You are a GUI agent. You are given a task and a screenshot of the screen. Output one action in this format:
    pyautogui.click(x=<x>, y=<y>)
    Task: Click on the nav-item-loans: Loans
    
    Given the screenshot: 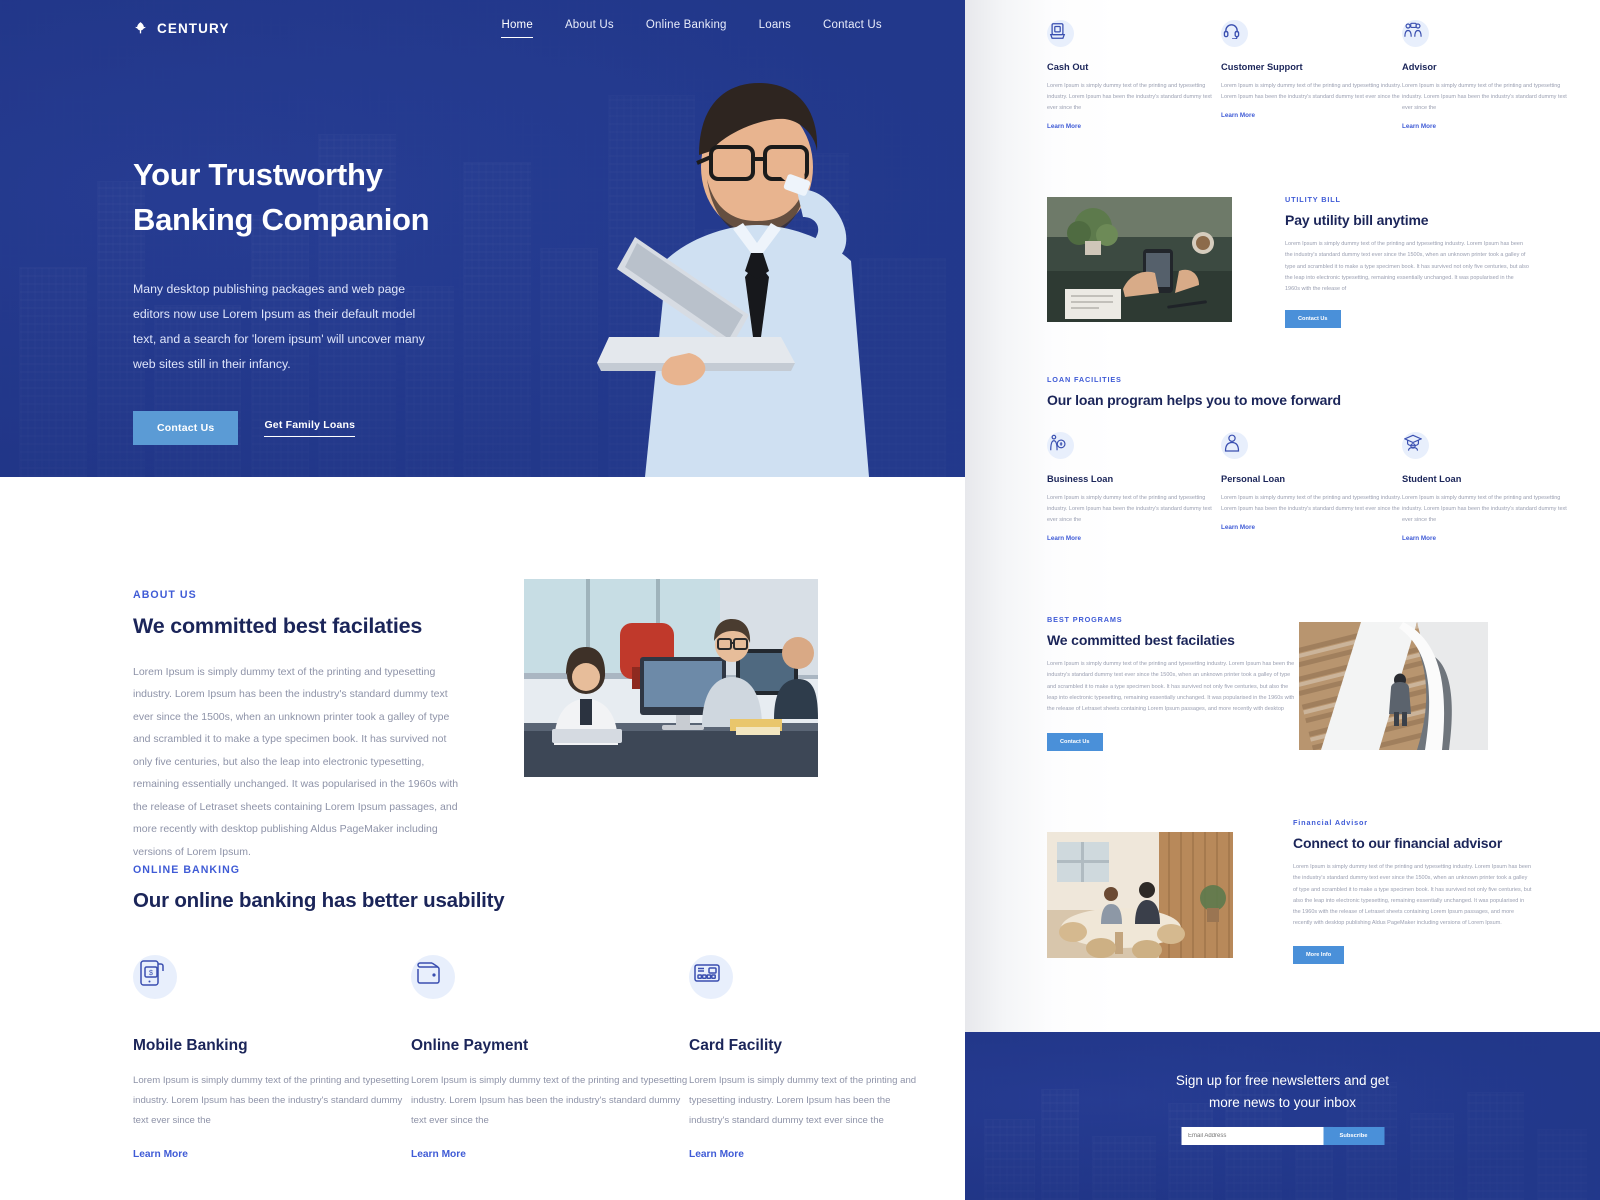 What is the action you would take?
    pyautogui.click(x=775, y=28)
    